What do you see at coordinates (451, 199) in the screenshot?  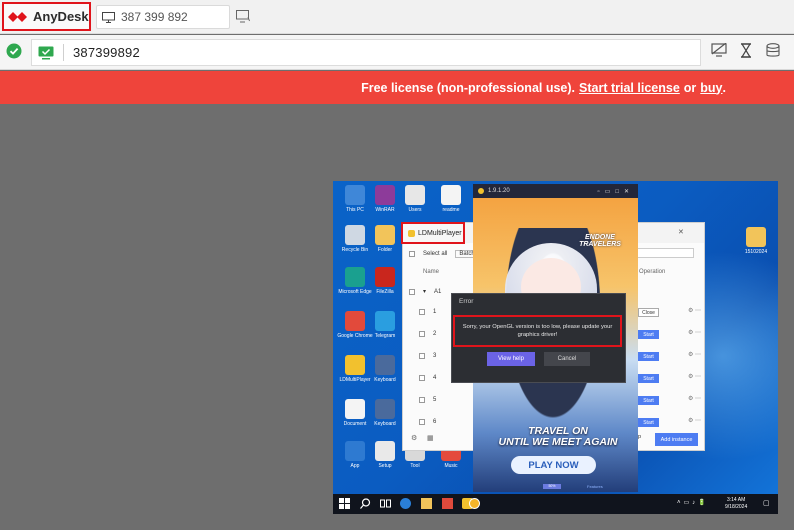 I see `desktop-icon: readme` at bounding box center [451, 199].